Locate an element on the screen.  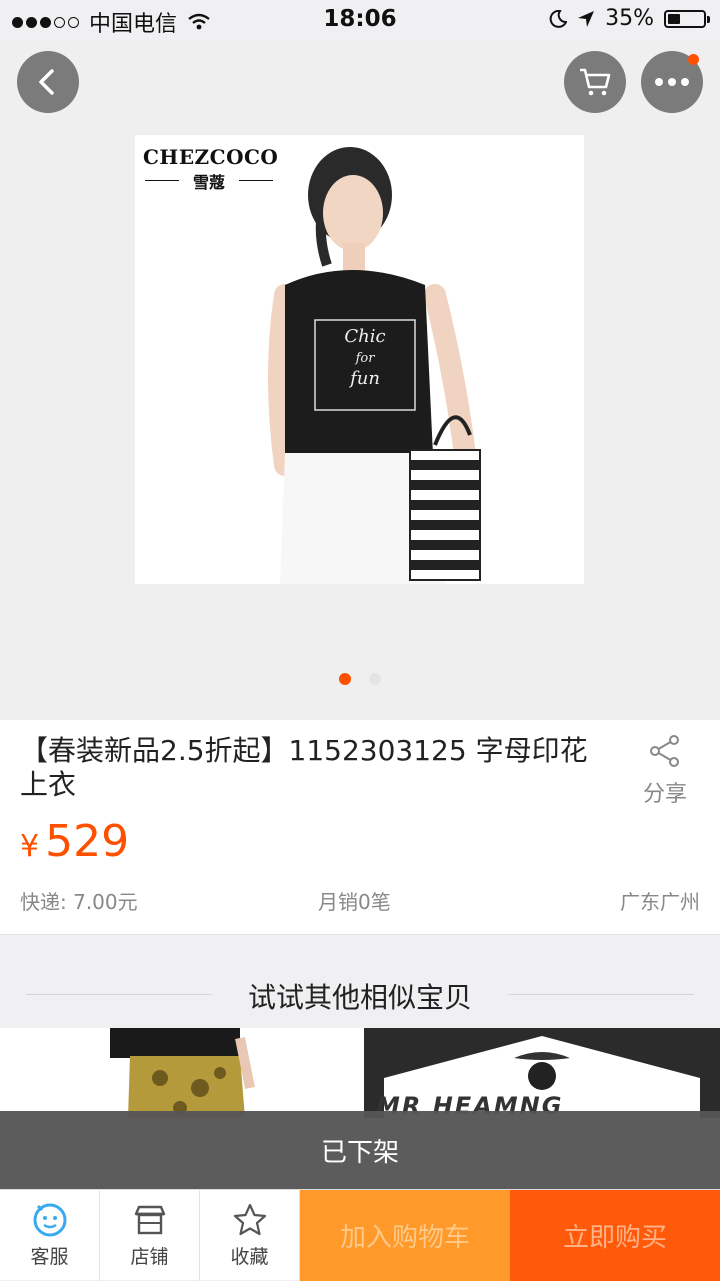
back-button is located at coordinates (48, 82).